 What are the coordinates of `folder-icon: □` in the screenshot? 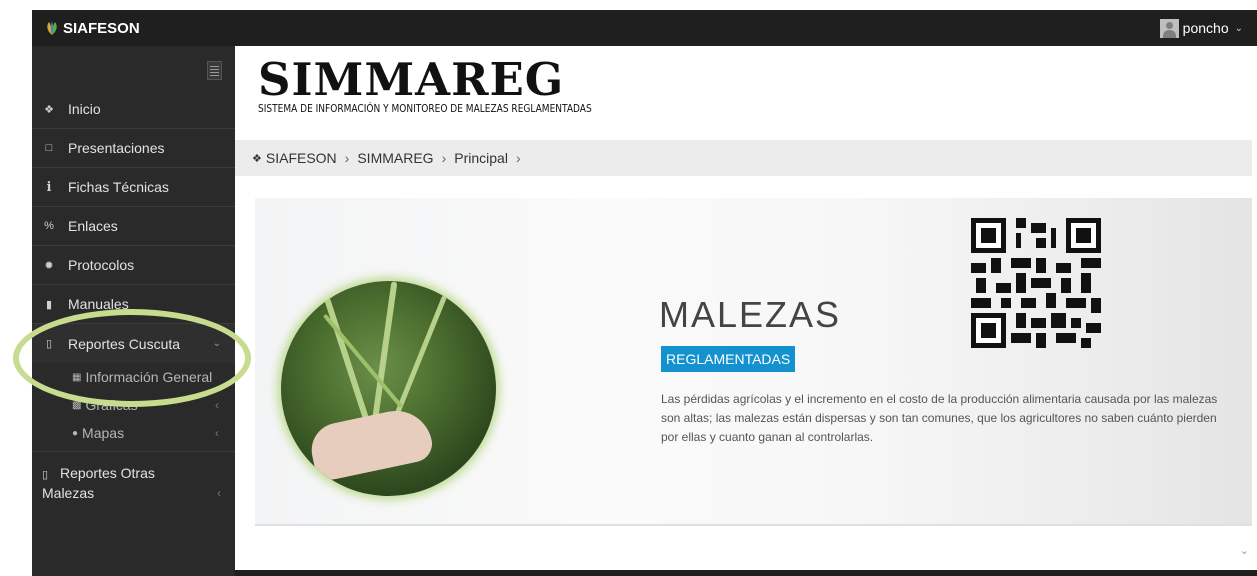 It's located at (49, 148).